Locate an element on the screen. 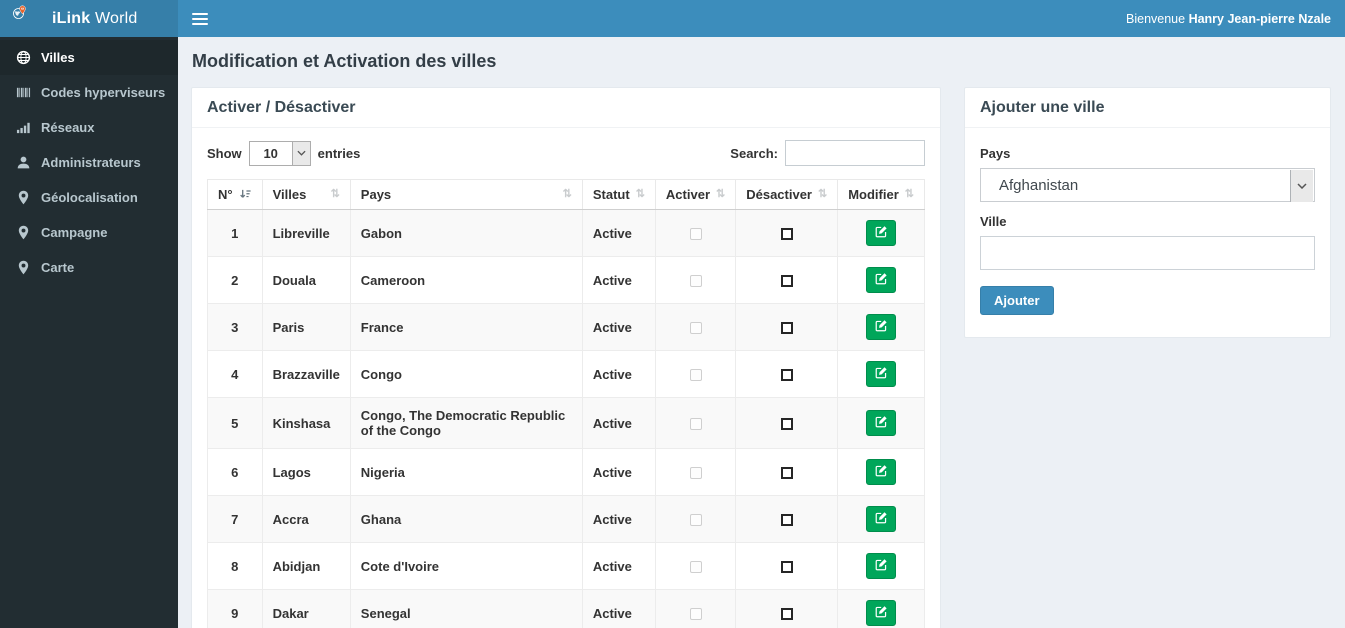 The width and height of the screenshot is (1345, 628). brand-logo: $ iLink World is located at coordinates (89, 18).